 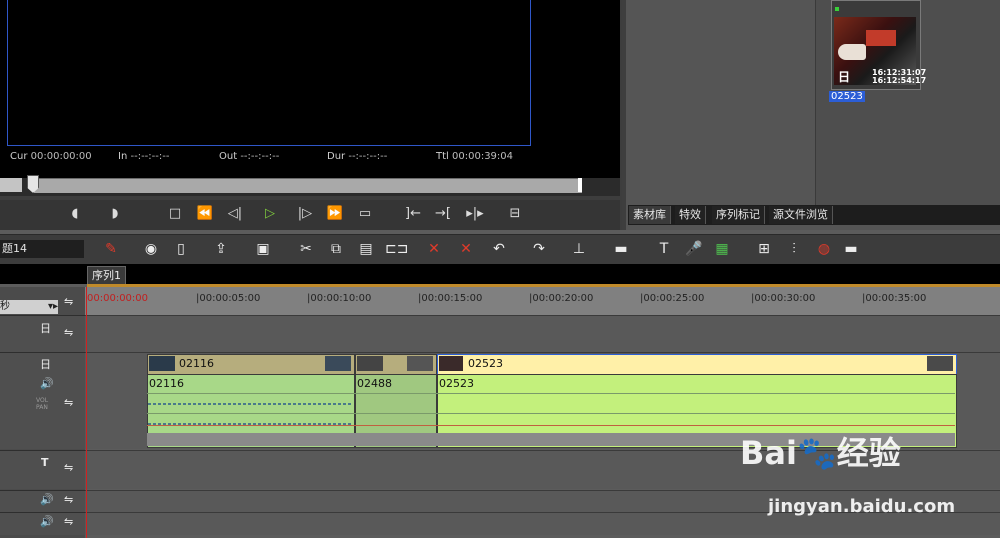 What do you see at coordinates (29, 307) in the screenshot?
I see `time-unit-select: 秒 ▾▸` at bounding box center [29, 307].